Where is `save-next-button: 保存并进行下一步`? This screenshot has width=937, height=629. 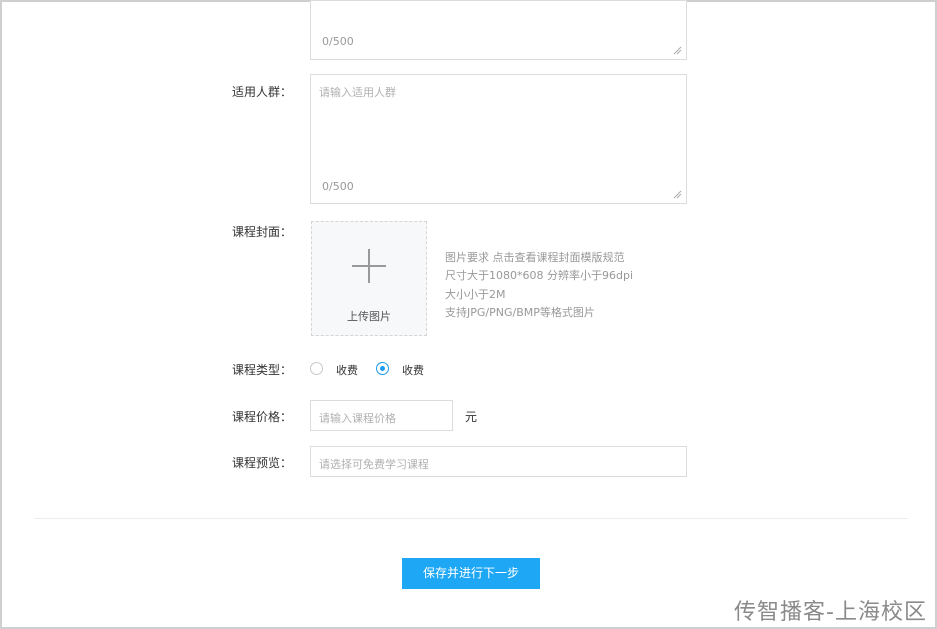 save-next-button: 保存并进行下一步 is located at coordinates (471, 573).